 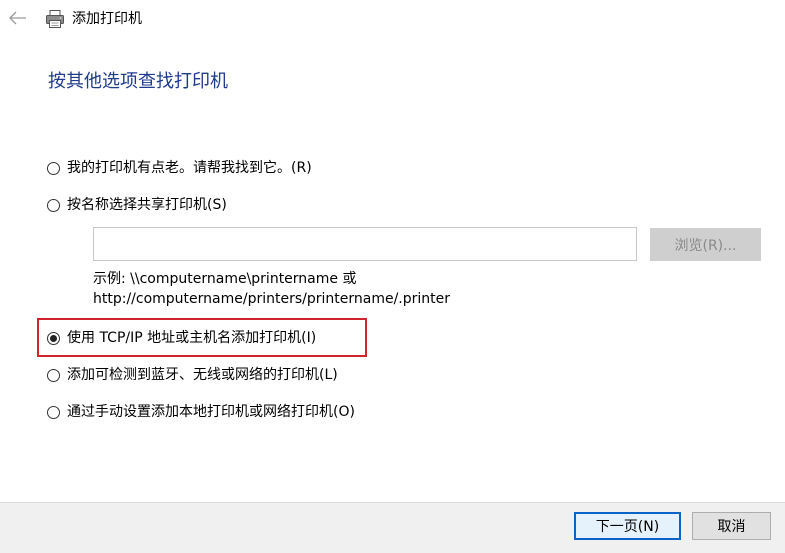 What do you see at coordinates (211, 412) in the screenshot?
I see `option-manual-local-label: 通过手动设置添加本地打印机或网络打印机(O)` at bounding box center [211, 412].